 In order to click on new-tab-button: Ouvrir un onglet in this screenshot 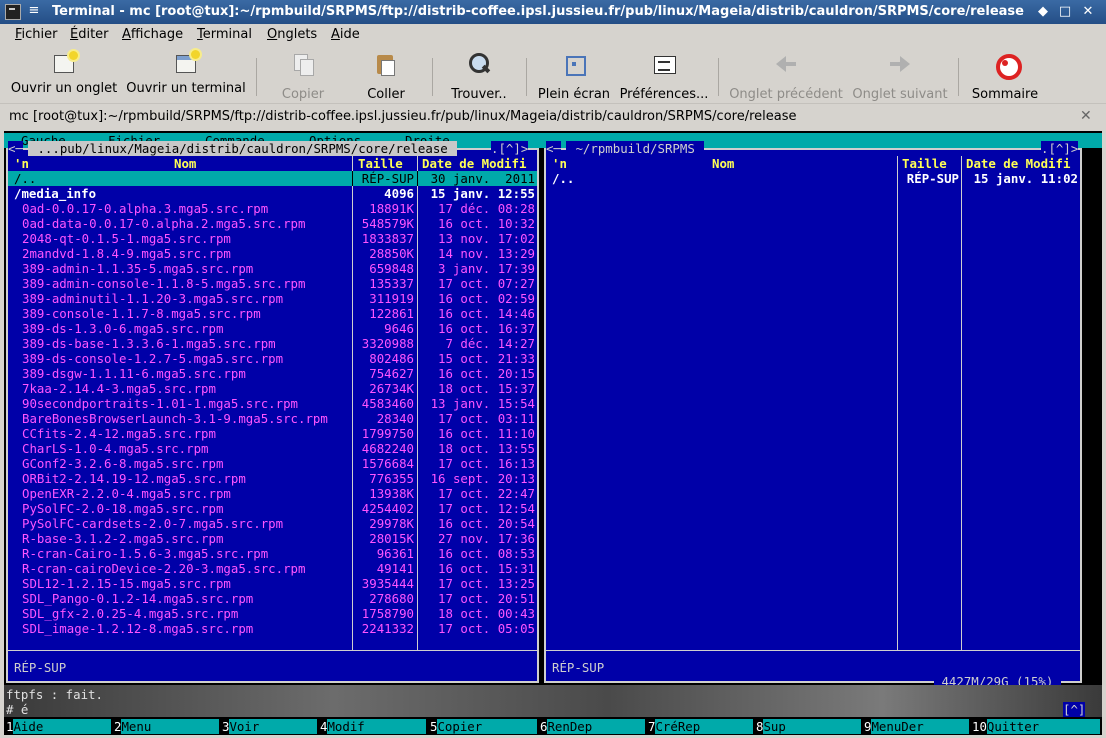, I will do `click(64, 75)`.